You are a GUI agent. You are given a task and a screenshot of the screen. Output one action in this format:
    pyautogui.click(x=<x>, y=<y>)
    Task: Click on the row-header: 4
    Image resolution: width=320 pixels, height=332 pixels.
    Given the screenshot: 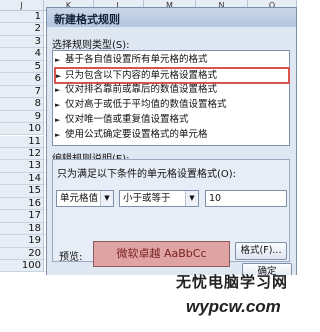 What is the action you would take?
    pyautogui.click(x=22, y=54)
    